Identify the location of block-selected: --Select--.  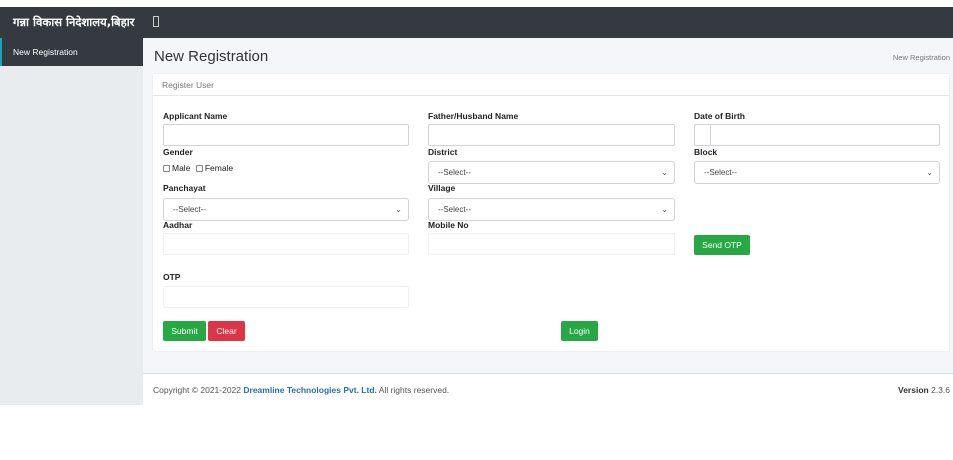
(720, 172).